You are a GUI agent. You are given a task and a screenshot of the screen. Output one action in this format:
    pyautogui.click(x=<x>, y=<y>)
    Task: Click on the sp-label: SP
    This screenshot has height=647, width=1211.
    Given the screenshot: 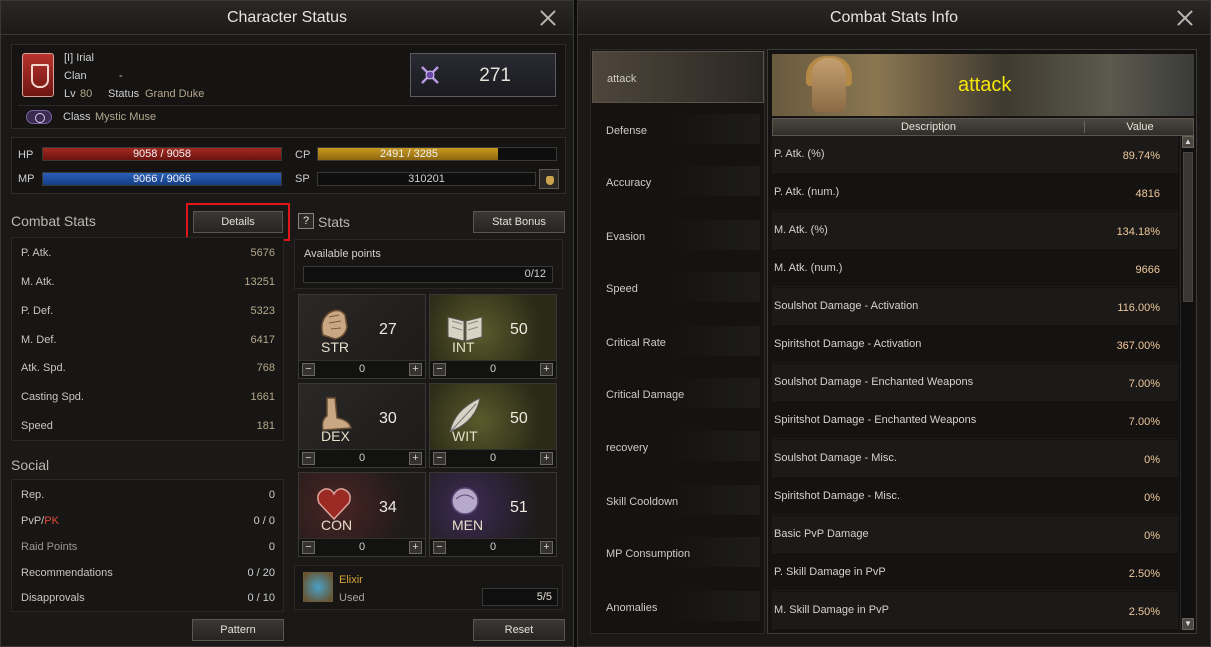 What is the action you would take?
    pyautogui.click(x=302, y=179)
    